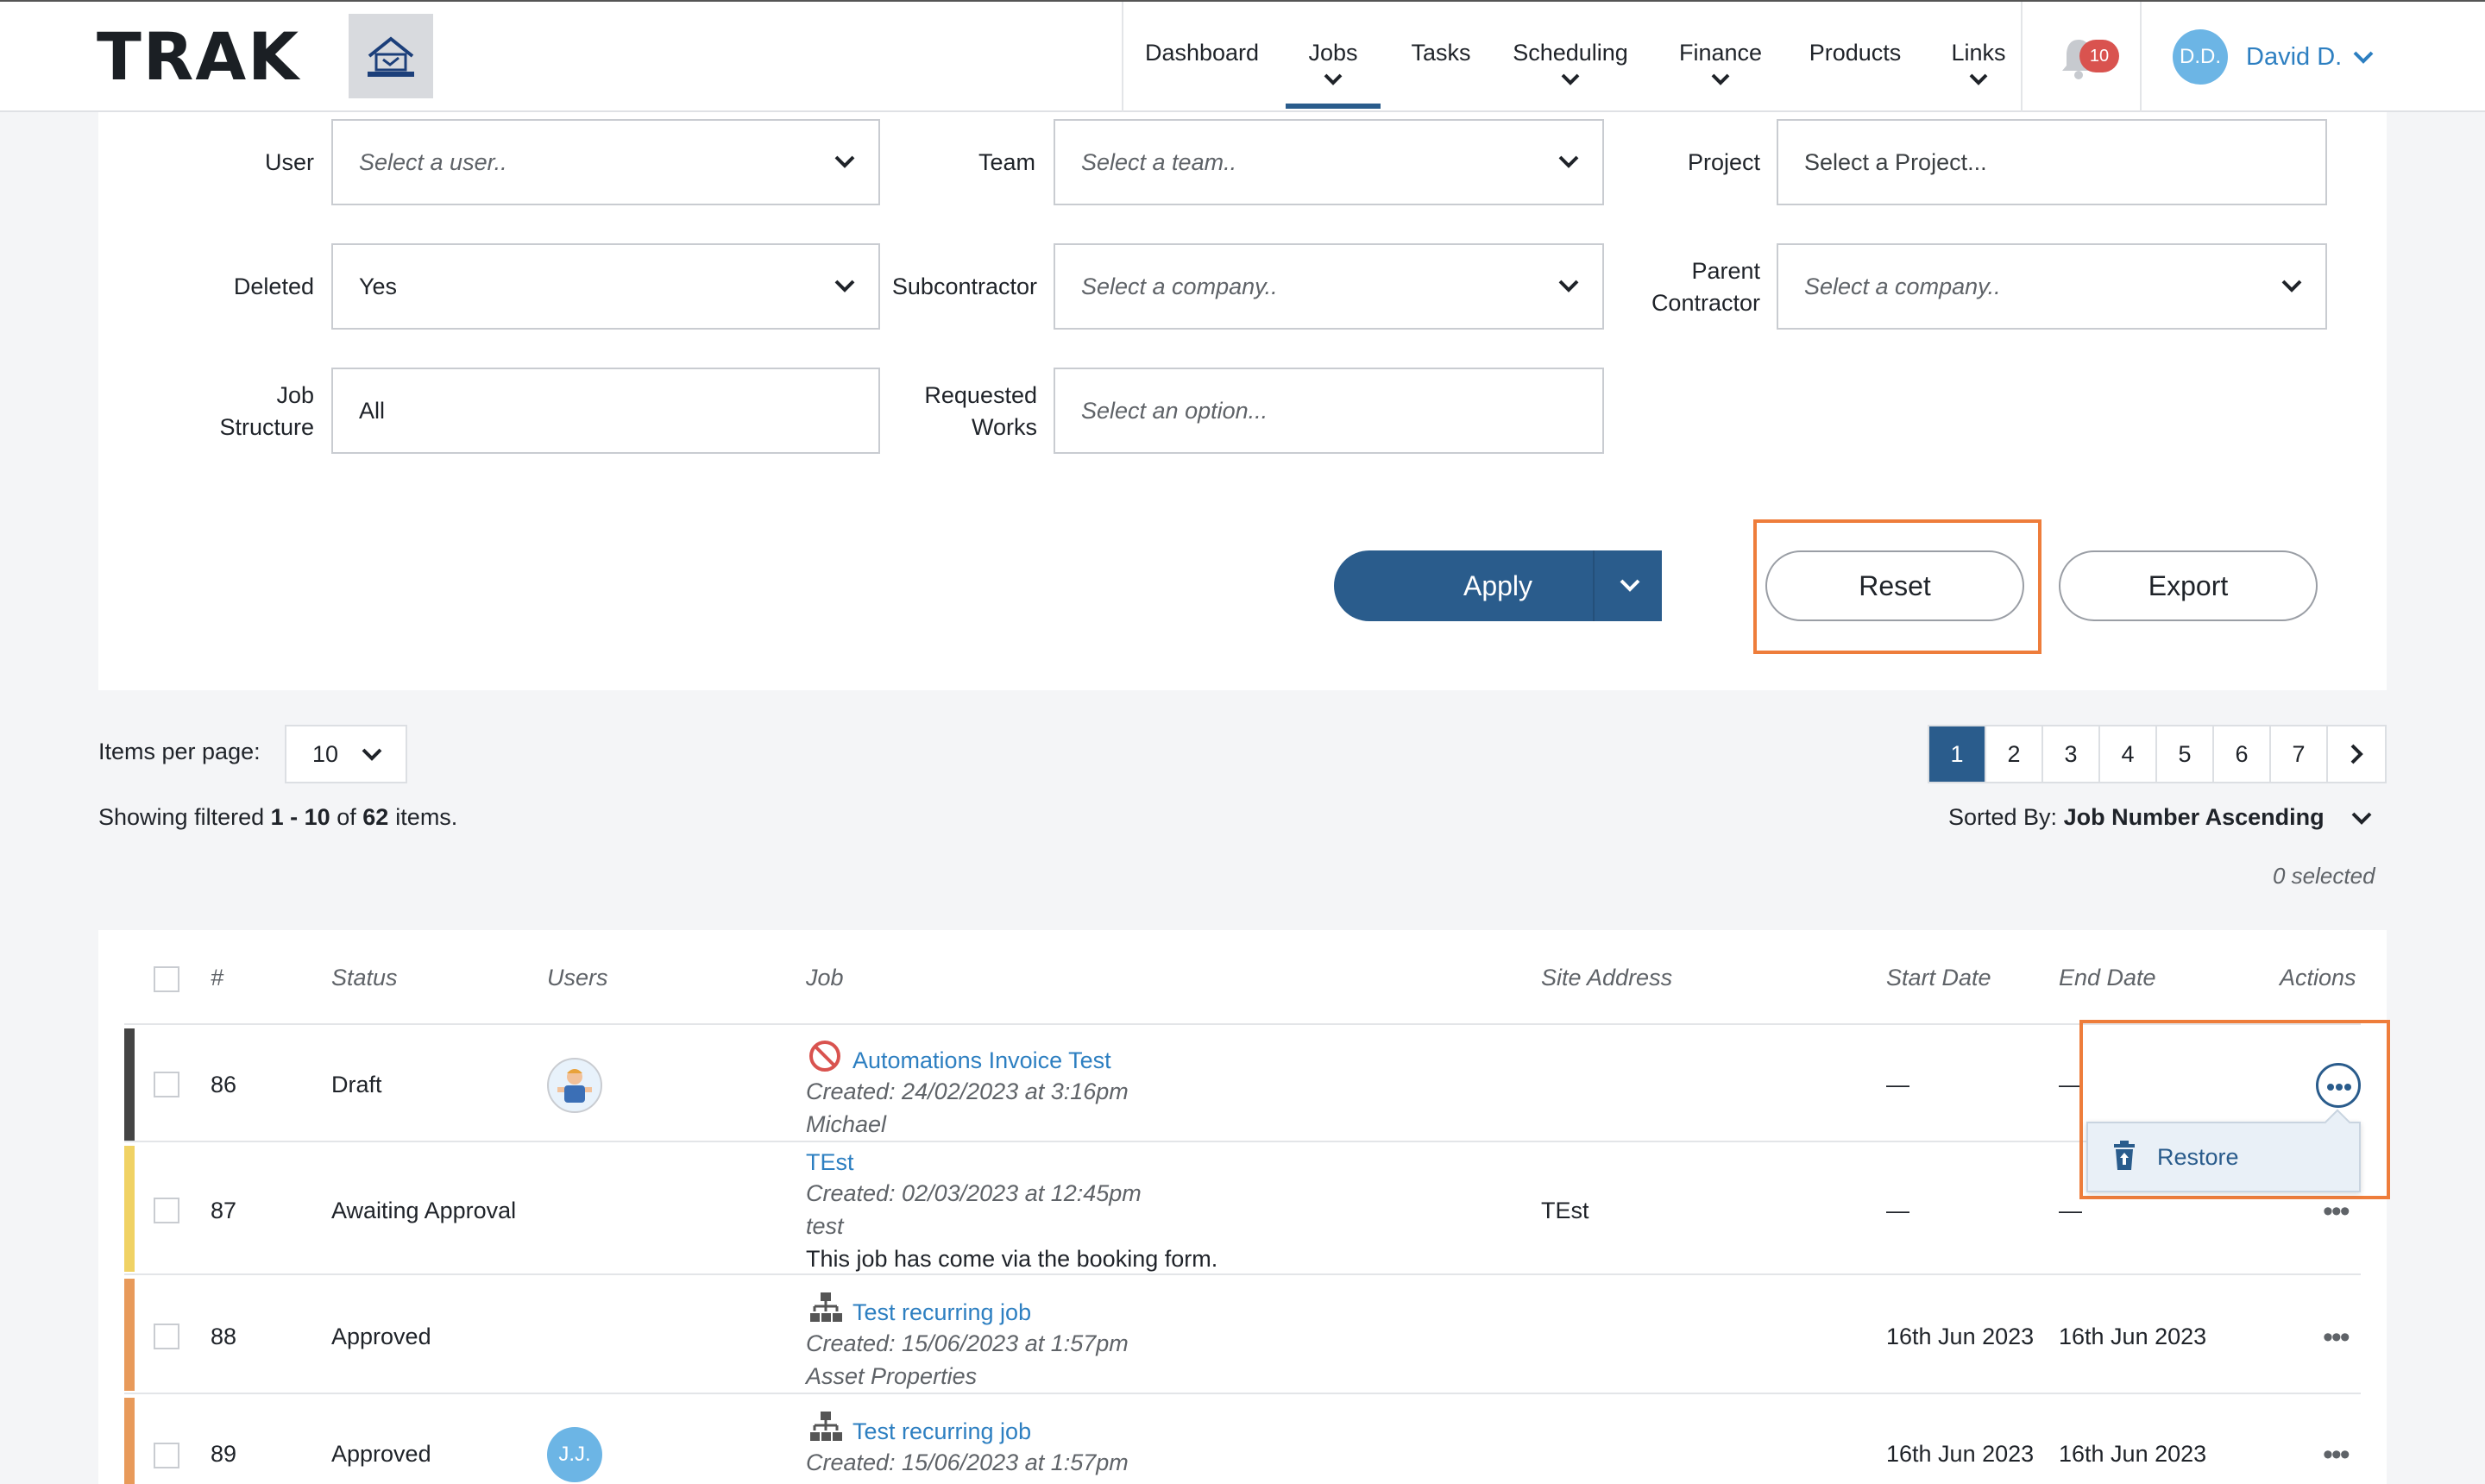 This screenshot has height=1484, width=2485. Describe the element at coordinates (1333, 53) in the screenshot. I see `nav-label: Jobs` at that location.